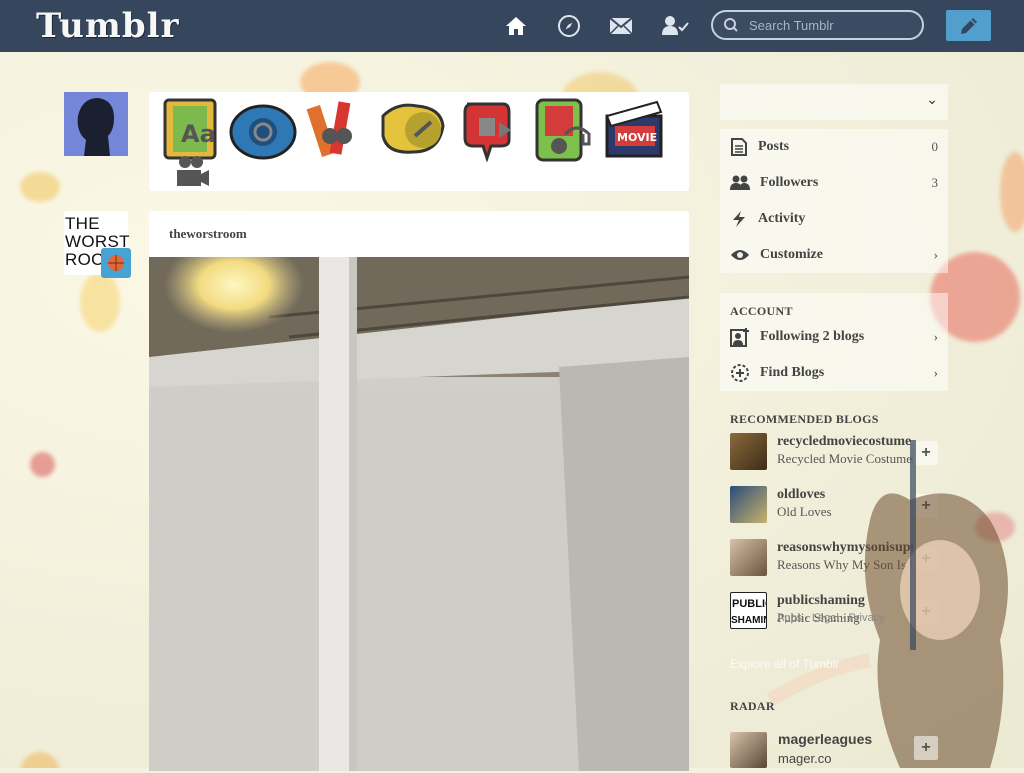 Image resolution: width=1024 pixels, height=773 pixels. I want to click on account-heading: ACCOUNT, so click(761, 311).